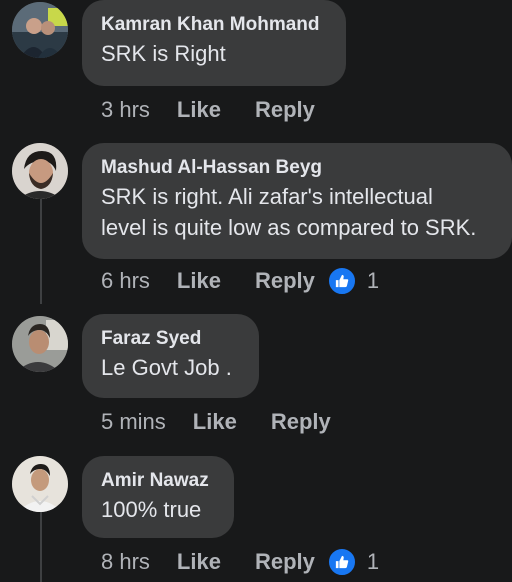  Describe the element at coordinates (163, 53) in the screenshot. I see `comment-text: SRK is Right` at that location.